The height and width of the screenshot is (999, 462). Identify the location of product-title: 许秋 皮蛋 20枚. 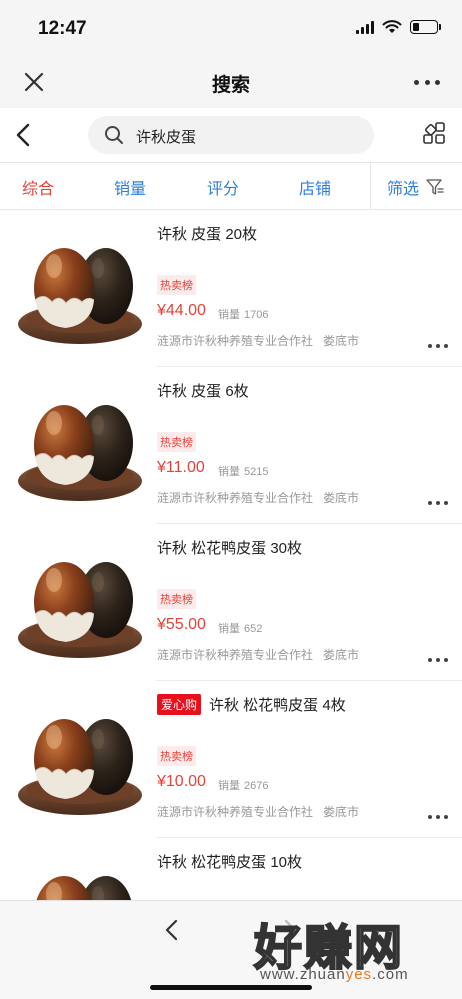
(207, 233).